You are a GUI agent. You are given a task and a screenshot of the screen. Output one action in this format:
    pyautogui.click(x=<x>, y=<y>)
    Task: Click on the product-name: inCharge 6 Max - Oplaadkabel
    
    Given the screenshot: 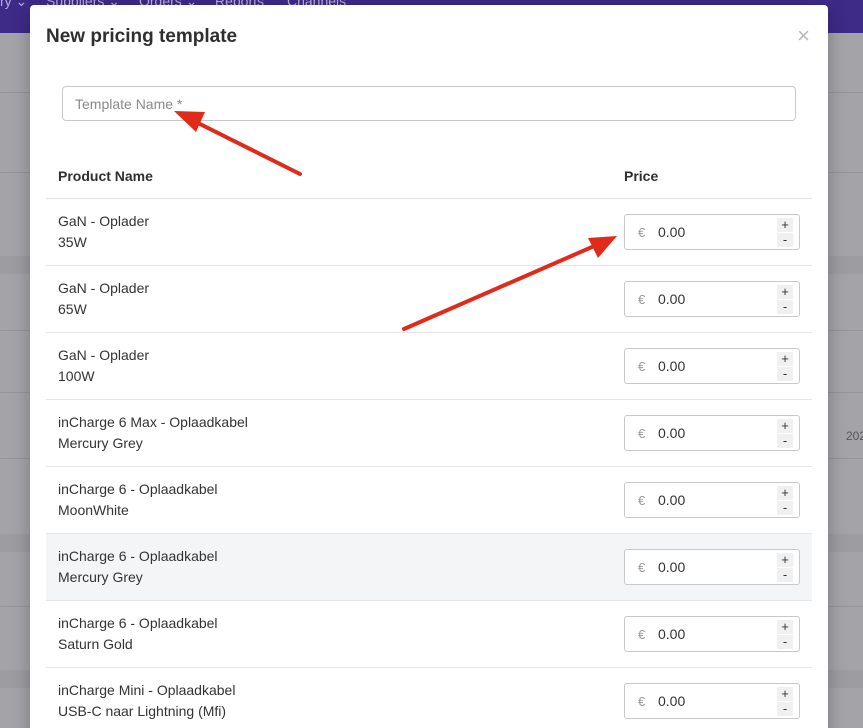 What is the action you would take?
    pyautogui.click(x=153, y=422)
    